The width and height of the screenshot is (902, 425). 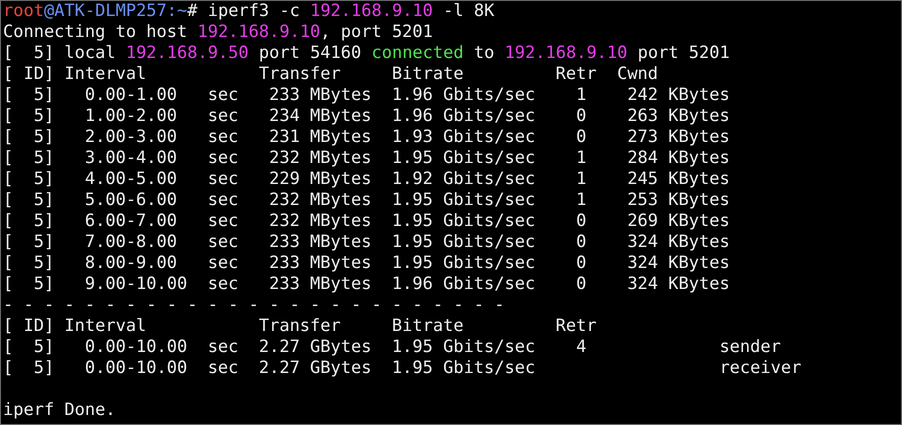 What do you see at coordinates (366, 179) in the screenshot?
I see `terminal-line: [ 5] 4.00-5.00 sec 229 MBytes 1.92 Gbits/sec 1 245 KBytes` at bounding box center [366, 179].